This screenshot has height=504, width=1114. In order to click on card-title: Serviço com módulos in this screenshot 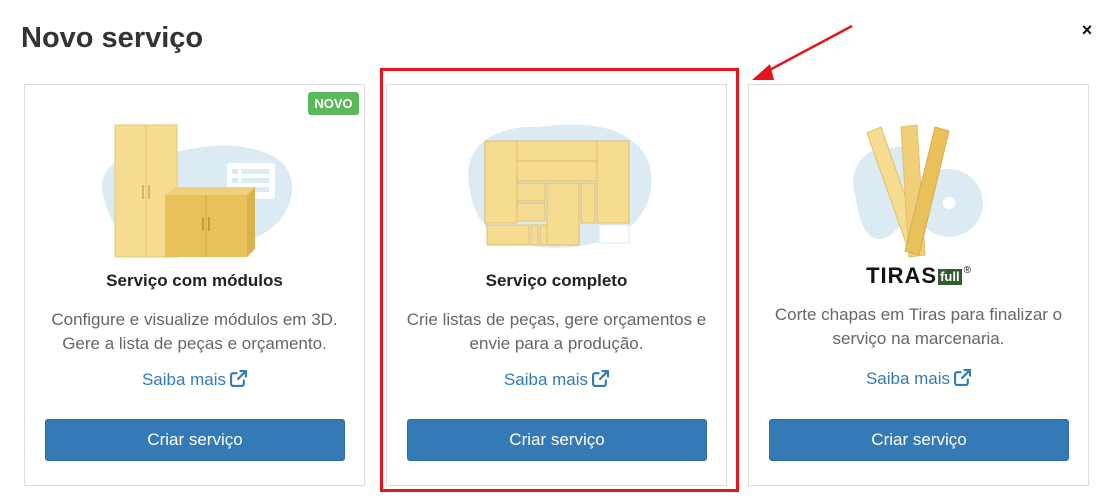, I will do `click(194, 280)`.